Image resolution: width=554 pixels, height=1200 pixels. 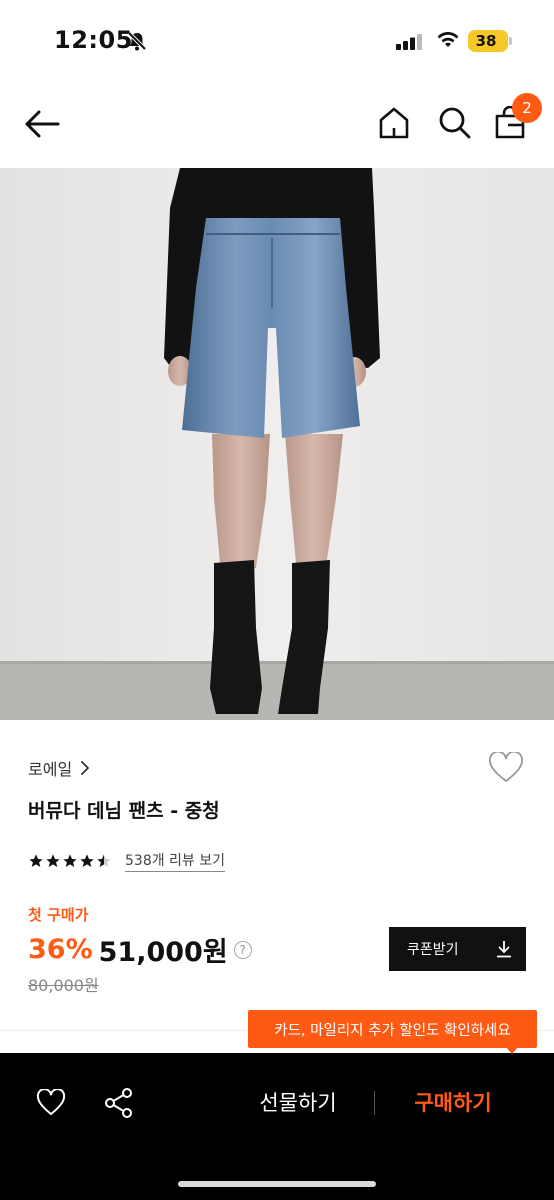 I want to click on price-row: 36% 51,000원 ?, so click(x=140, y=949).